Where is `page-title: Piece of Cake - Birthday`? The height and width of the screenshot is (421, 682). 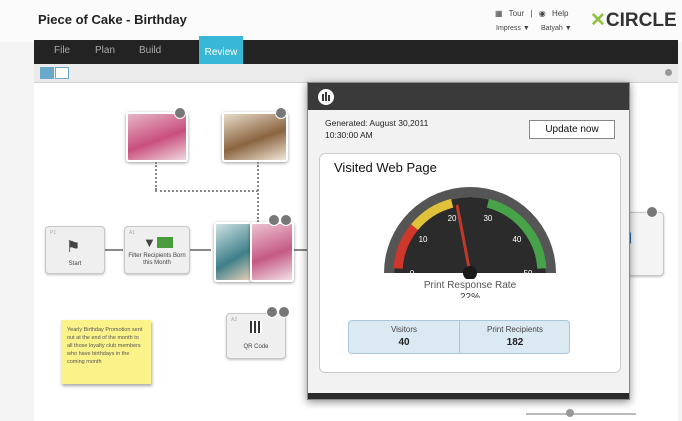 page-title: Piece of Cake - Birthday is located at coordinates (112, 19).